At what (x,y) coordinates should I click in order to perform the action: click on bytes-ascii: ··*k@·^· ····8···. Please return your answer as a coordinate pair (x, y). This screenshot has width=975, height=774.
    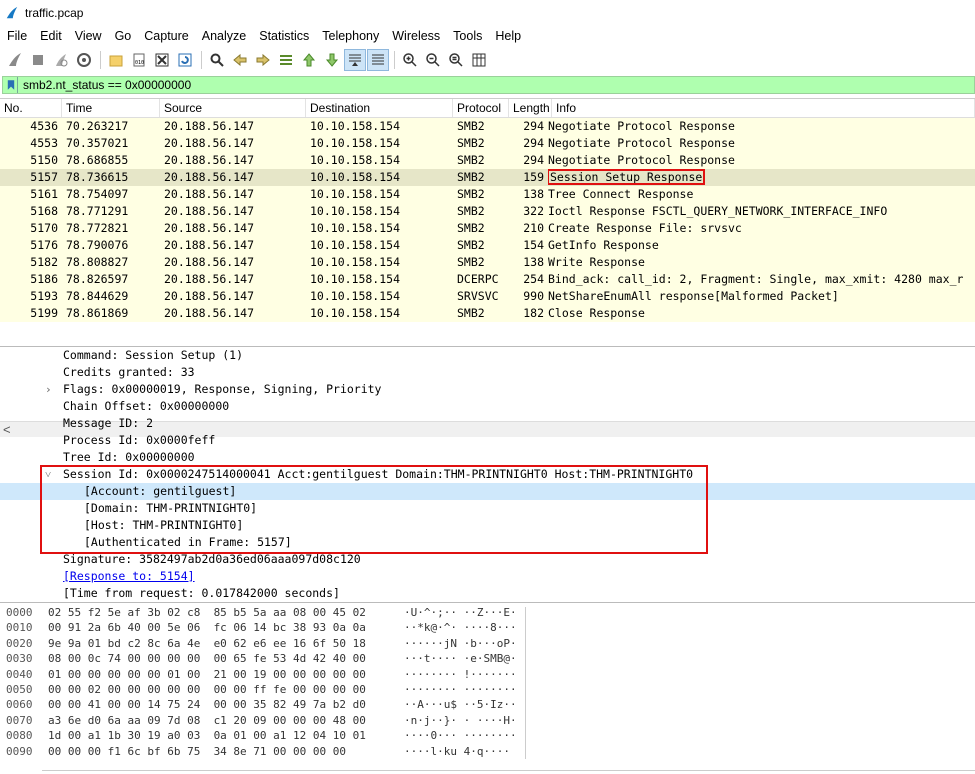
    Looking at the image, I should click on (464, 627).